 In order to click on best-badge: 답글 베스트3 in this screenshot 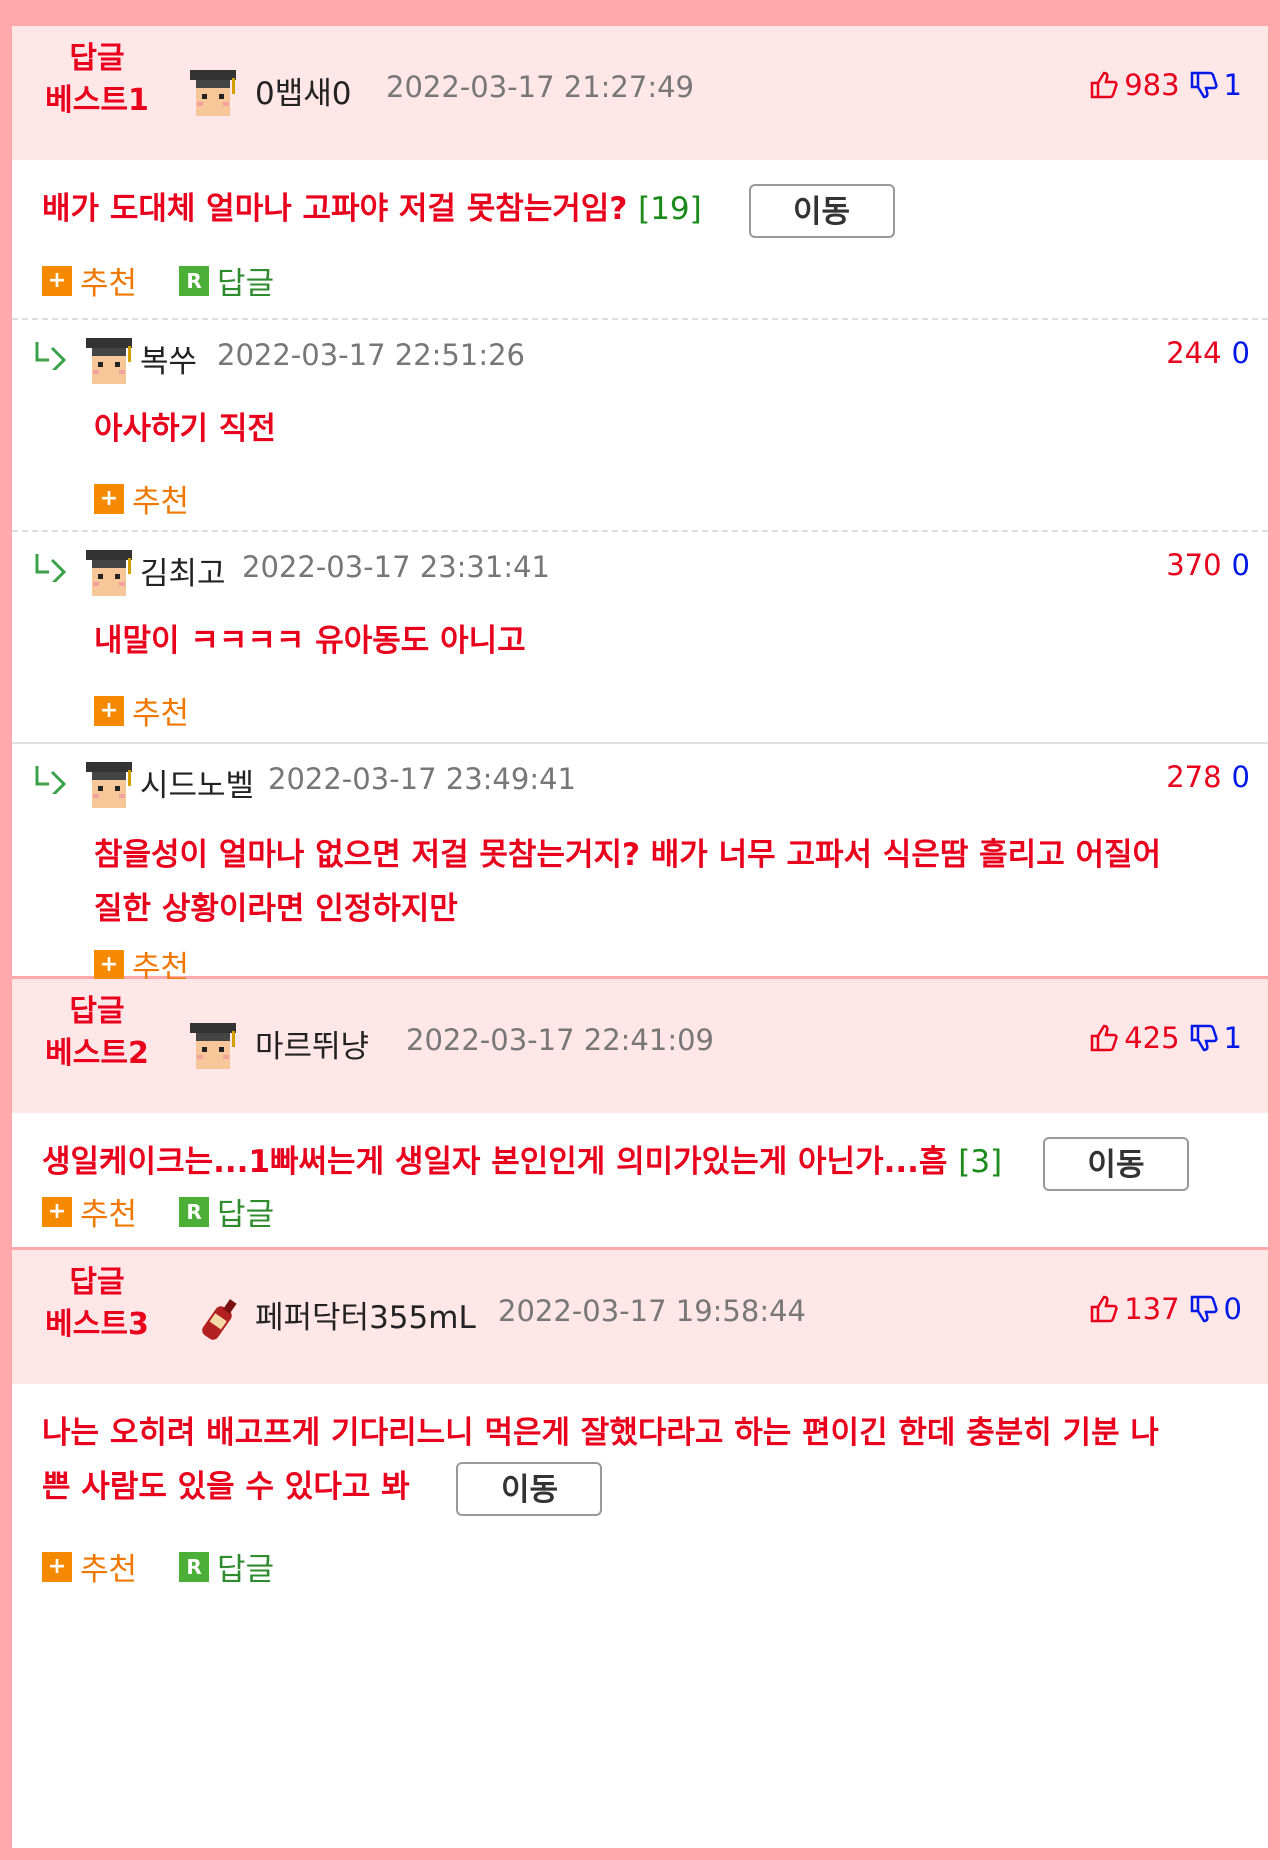, I will do `click(97, 1304)`.